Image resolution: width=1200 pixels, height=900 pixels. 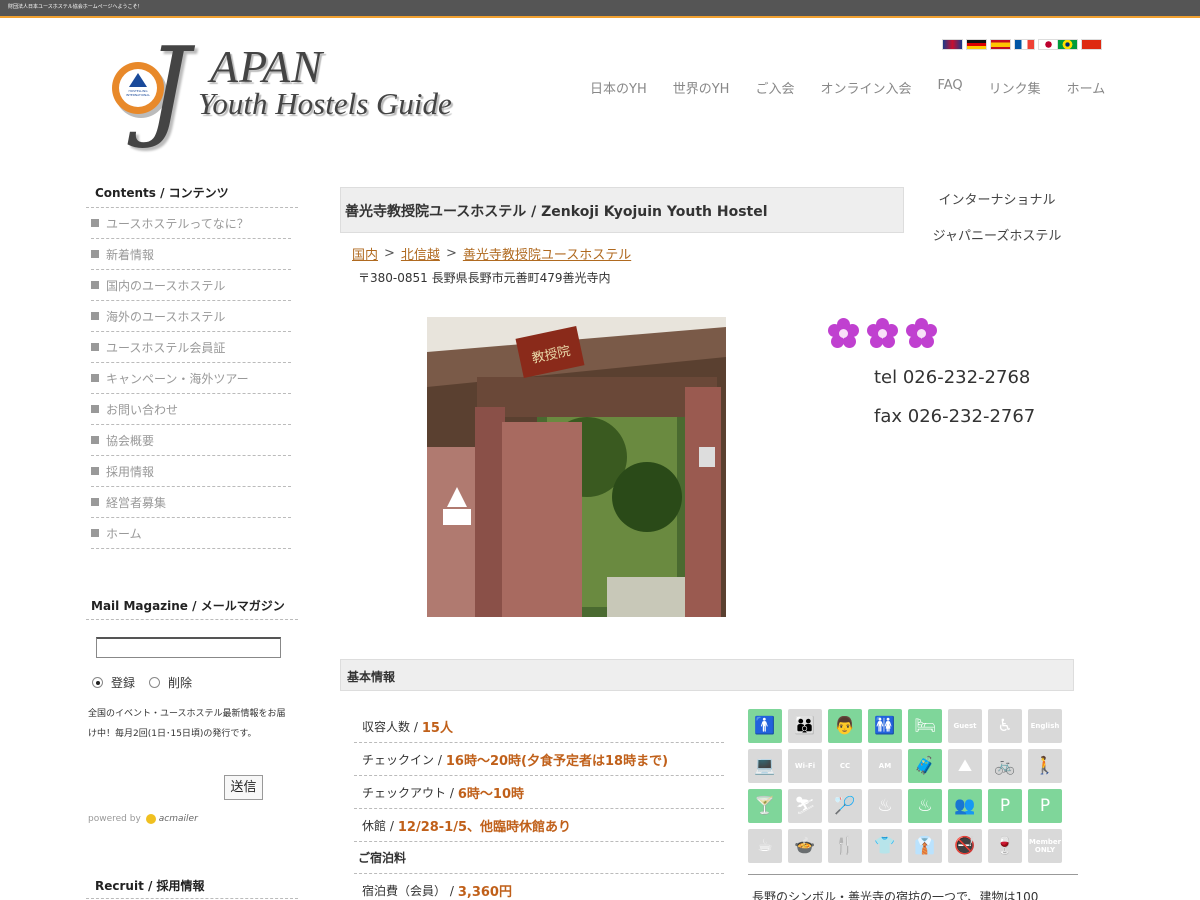 What do you see at coordinates (925, 846) in the screenshot?
I see `laundry-icon: 👔` at bounding box center [925, 846].